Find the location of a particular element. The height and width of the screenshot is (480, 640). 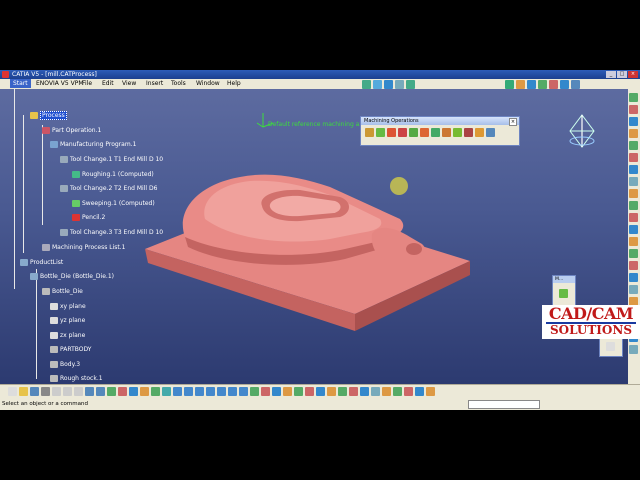

menu-view: View is located at coordinates (129, 84).